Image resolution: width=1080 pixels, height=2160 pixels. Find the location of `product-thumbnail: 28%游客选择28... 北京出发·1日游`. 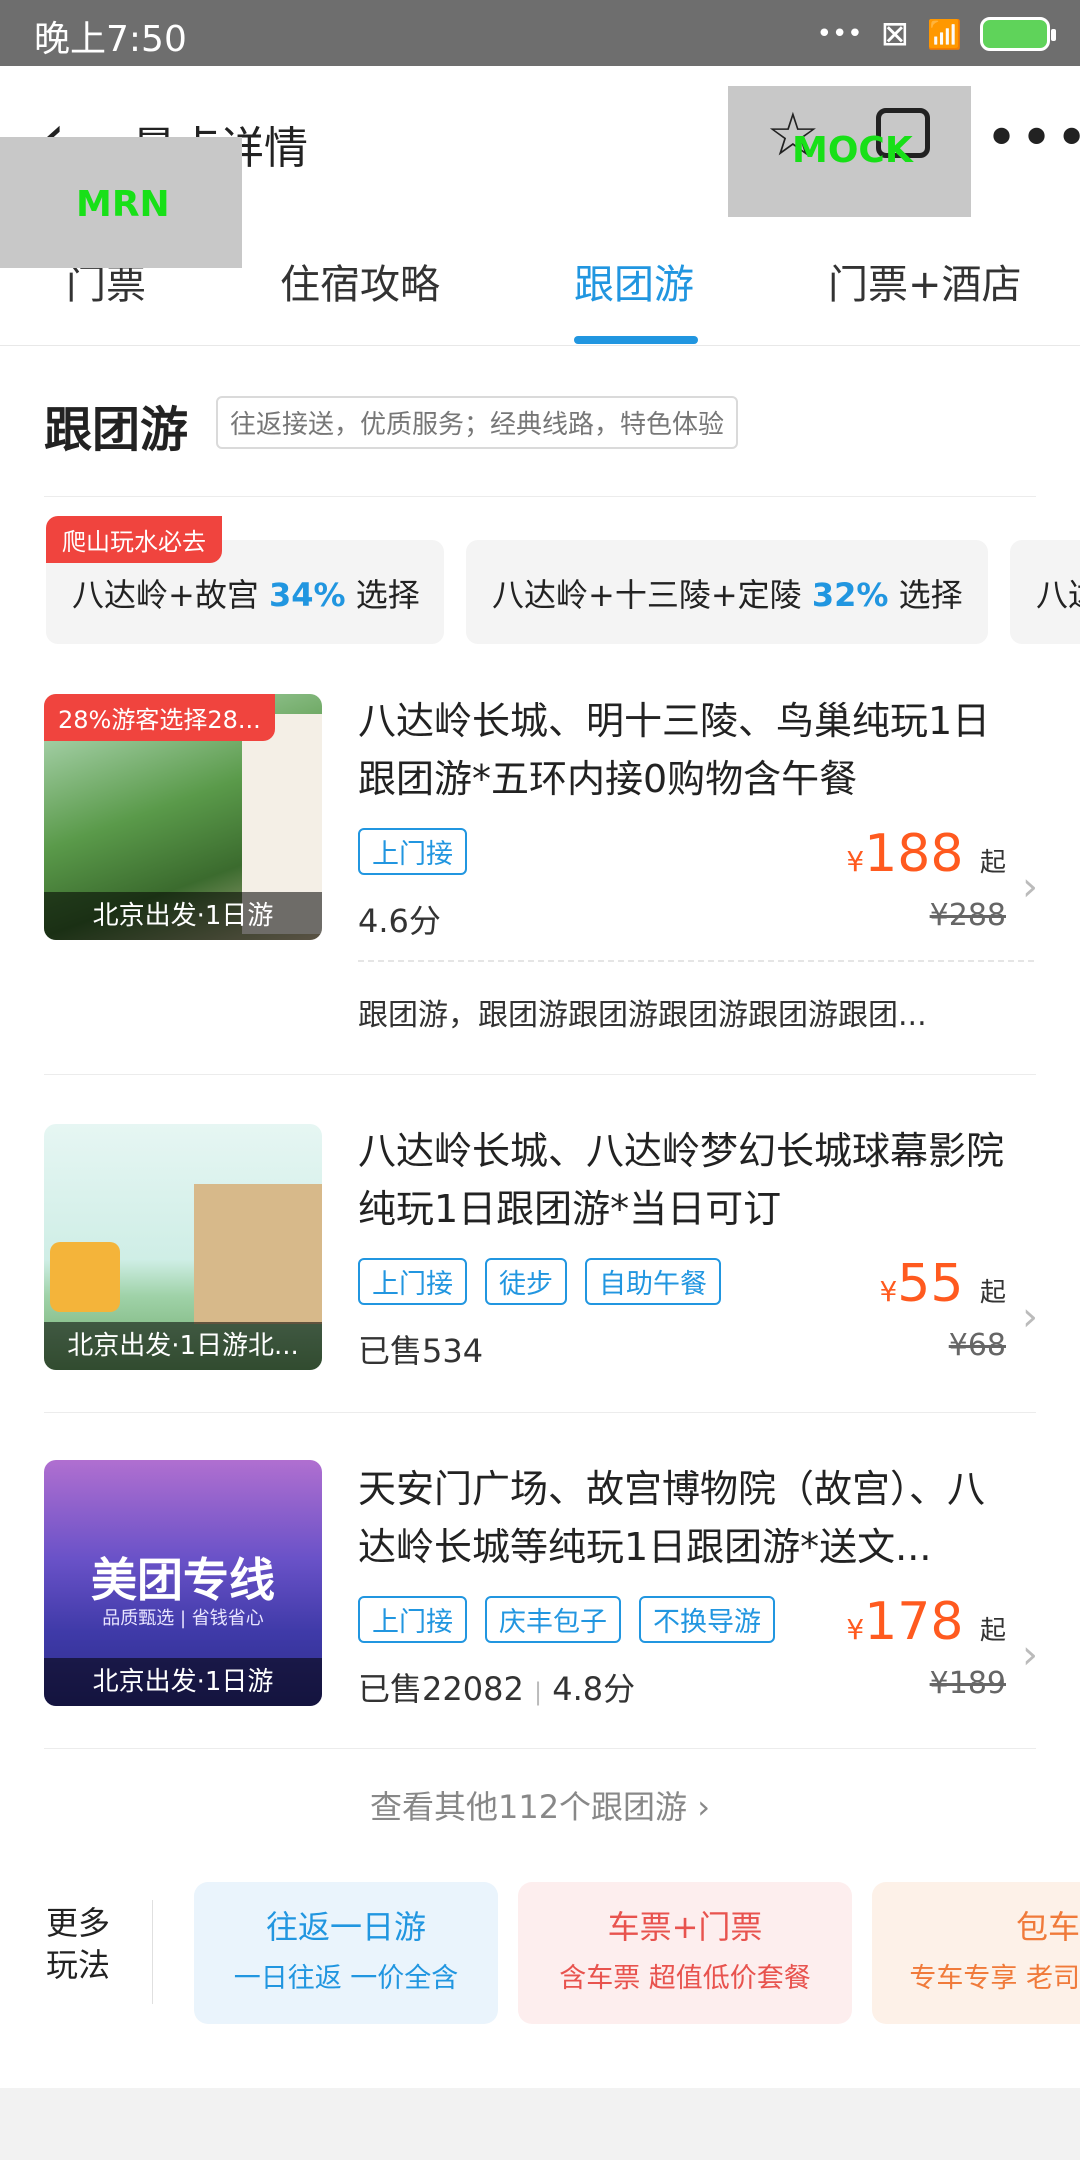

product-thumbnail: 28%游客选择28... 北京出发·1日游 is located at coordinates (183, 817).